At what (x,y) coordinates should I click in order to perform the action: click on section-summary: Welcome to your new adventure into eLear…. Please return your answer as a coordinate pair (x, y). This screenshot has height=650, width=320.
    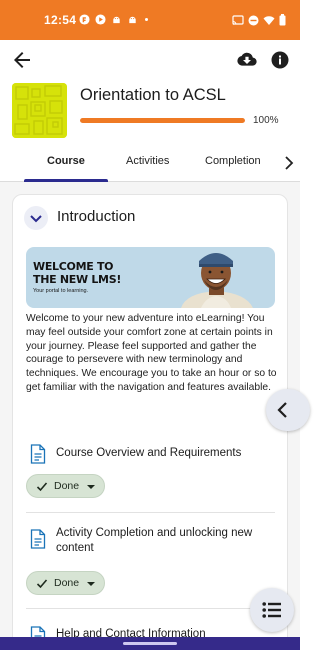
    Looking at the image, I should click on (151, 353).